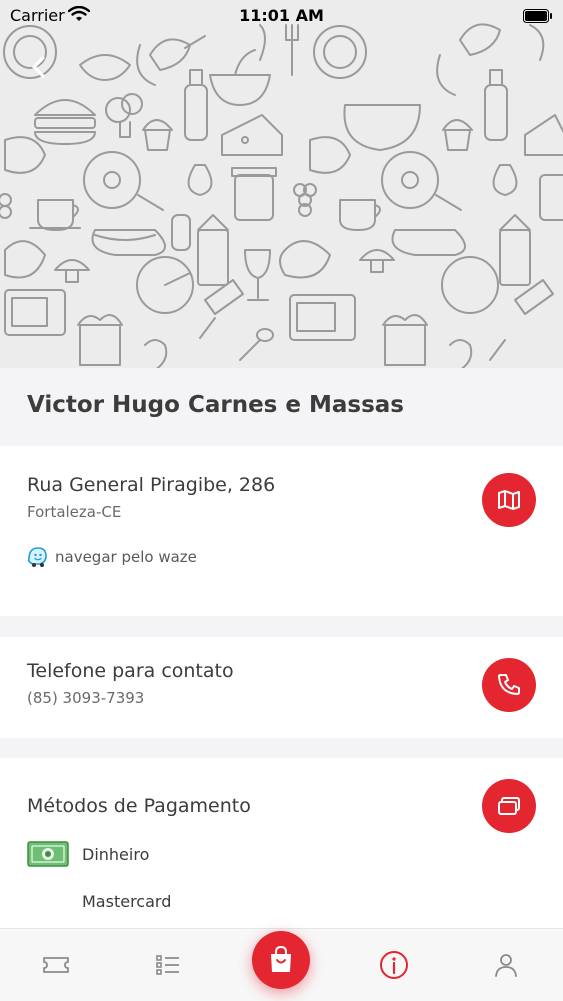 The width and height of the screenshot is (563, 1001). Describe the element at coordinates (116, 854) in the screenshot. I see `payment-method-label: Dinheiro` at that location.